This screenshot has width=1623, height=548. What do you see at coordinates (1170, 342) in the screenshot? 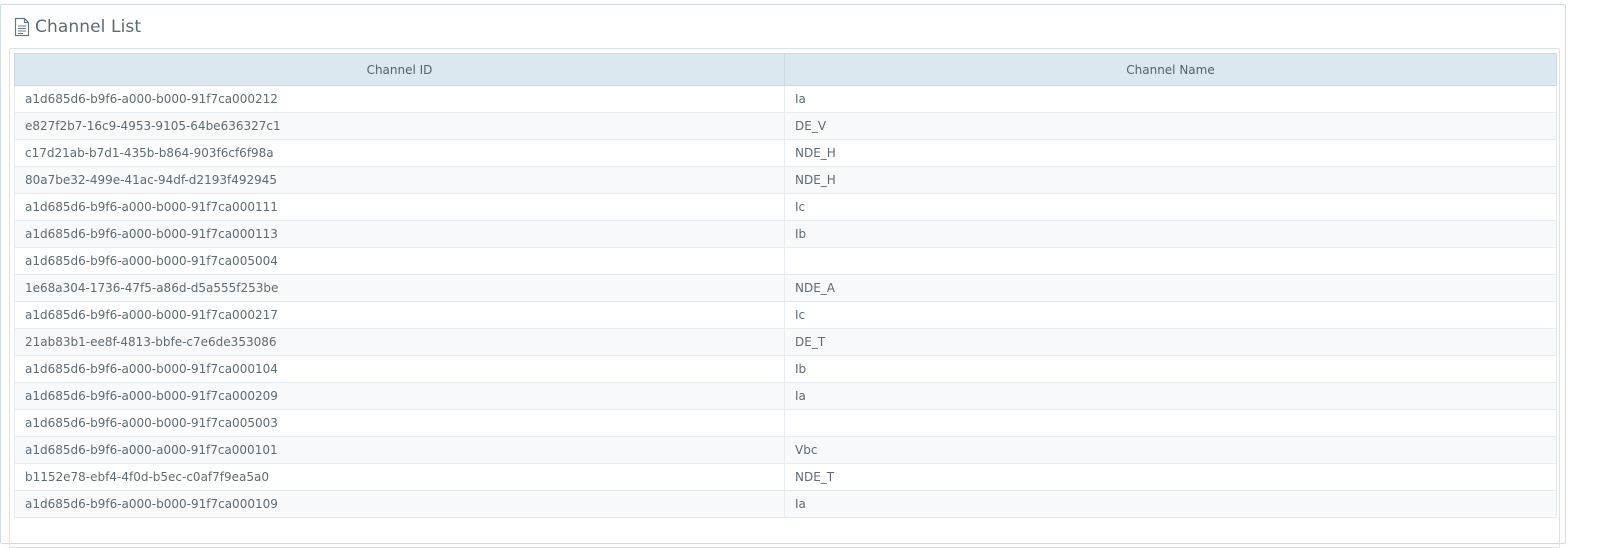
I see `channel-name-cell: DE_T` at bounding box center [1170, 342].